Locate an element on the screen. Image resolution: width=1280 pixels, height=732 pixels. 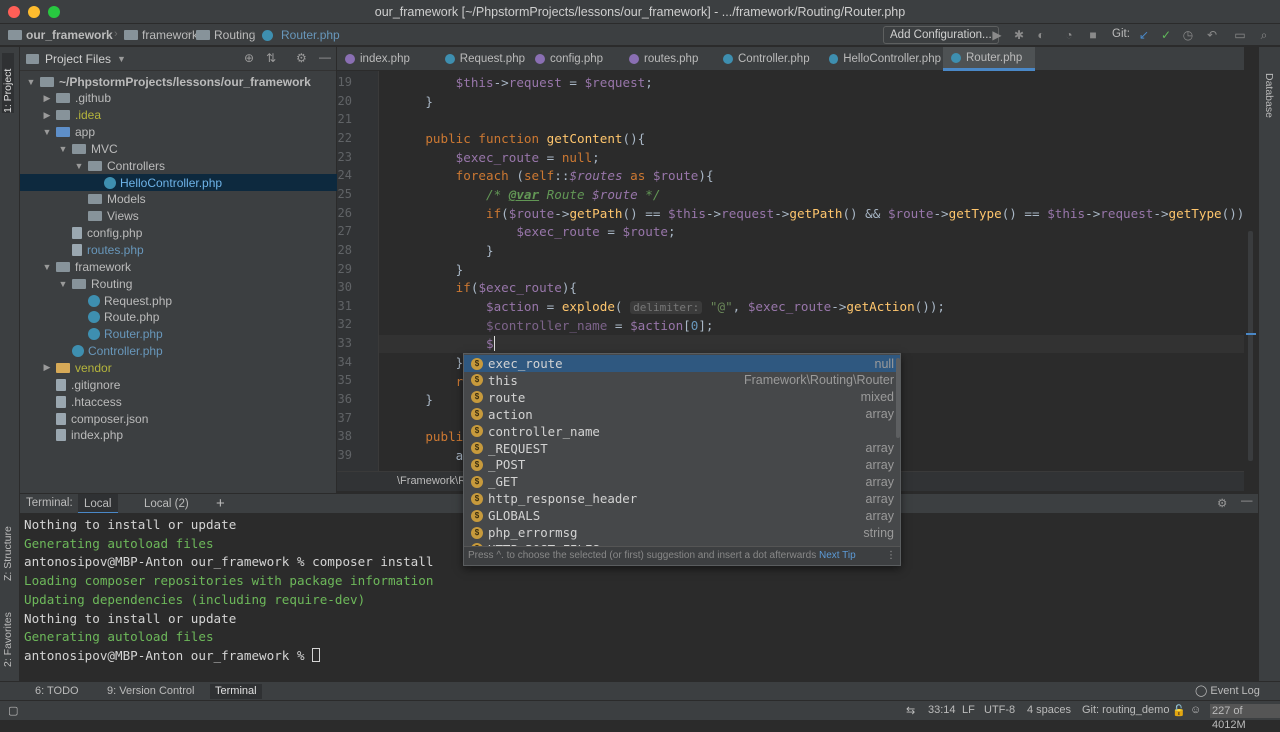
git-rollback-icon: ↶ is located at coordinates (1212, 35).